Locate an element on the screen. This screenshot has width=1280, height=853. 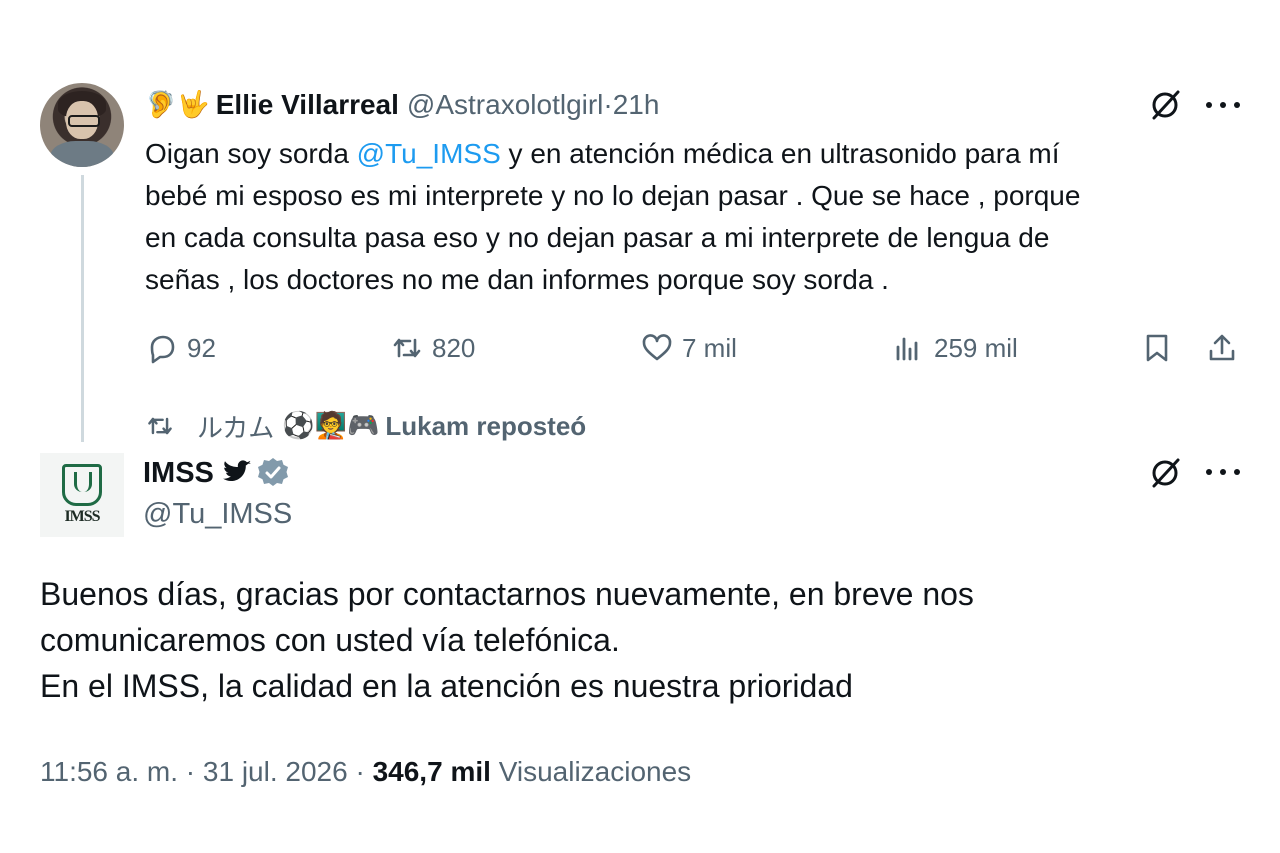
like-button: 7 mil is located at coordinates (688, 348).